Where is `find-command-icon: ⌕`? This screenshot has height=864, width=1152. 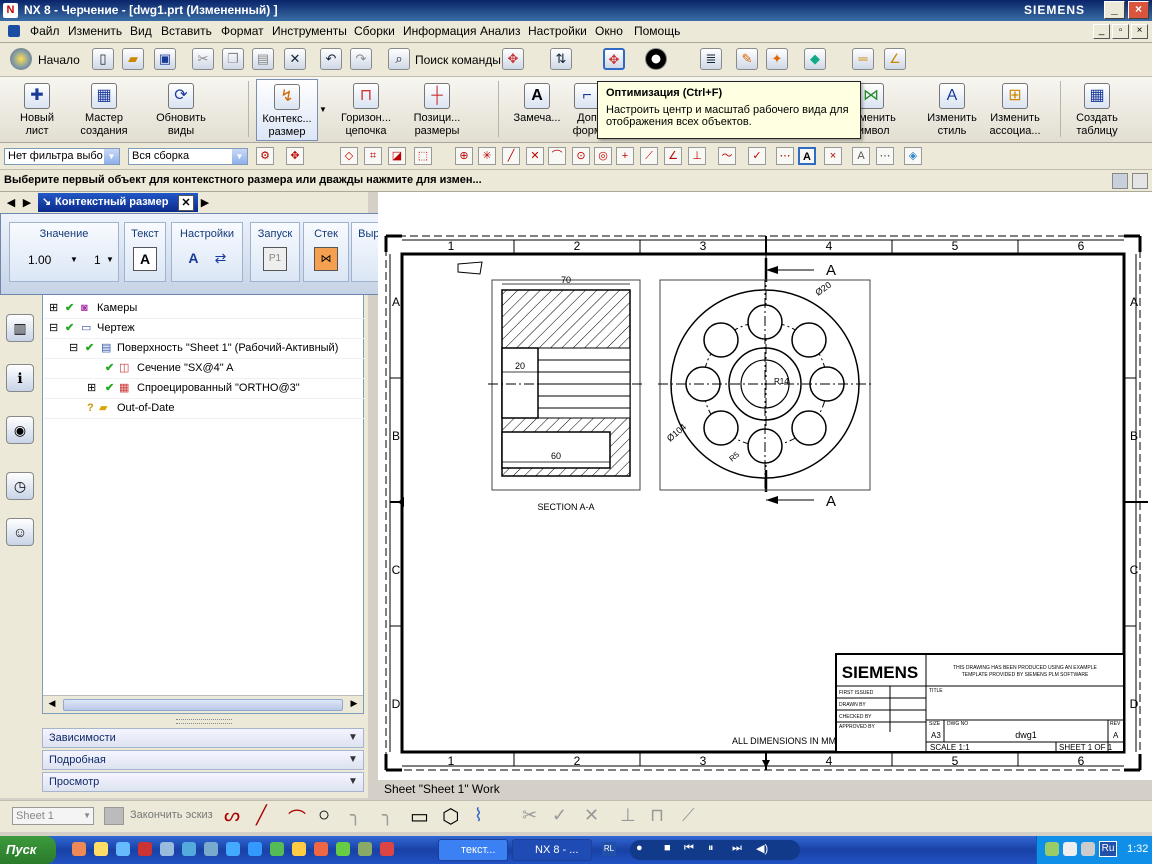
find-command-icon: ⌕ is located at coordinates (399, 59).